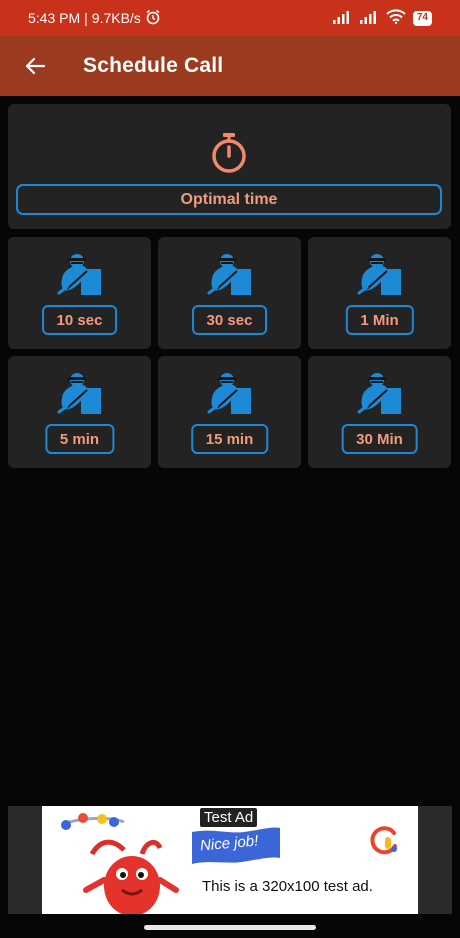 Image resolution: width=460 pixels, height=938 pixels. I want to click on timer-label: 30 sec, so click(229, 320).